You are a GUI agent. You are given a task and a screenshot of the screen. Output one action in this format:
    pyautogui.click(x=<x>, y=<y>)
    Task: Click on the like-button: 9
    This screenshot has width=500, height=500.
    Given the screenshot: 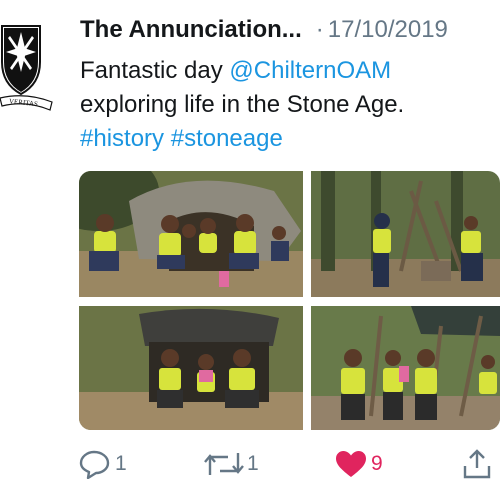 What is the action you would take?
    pyautogui.click(x=358, y=464)
    